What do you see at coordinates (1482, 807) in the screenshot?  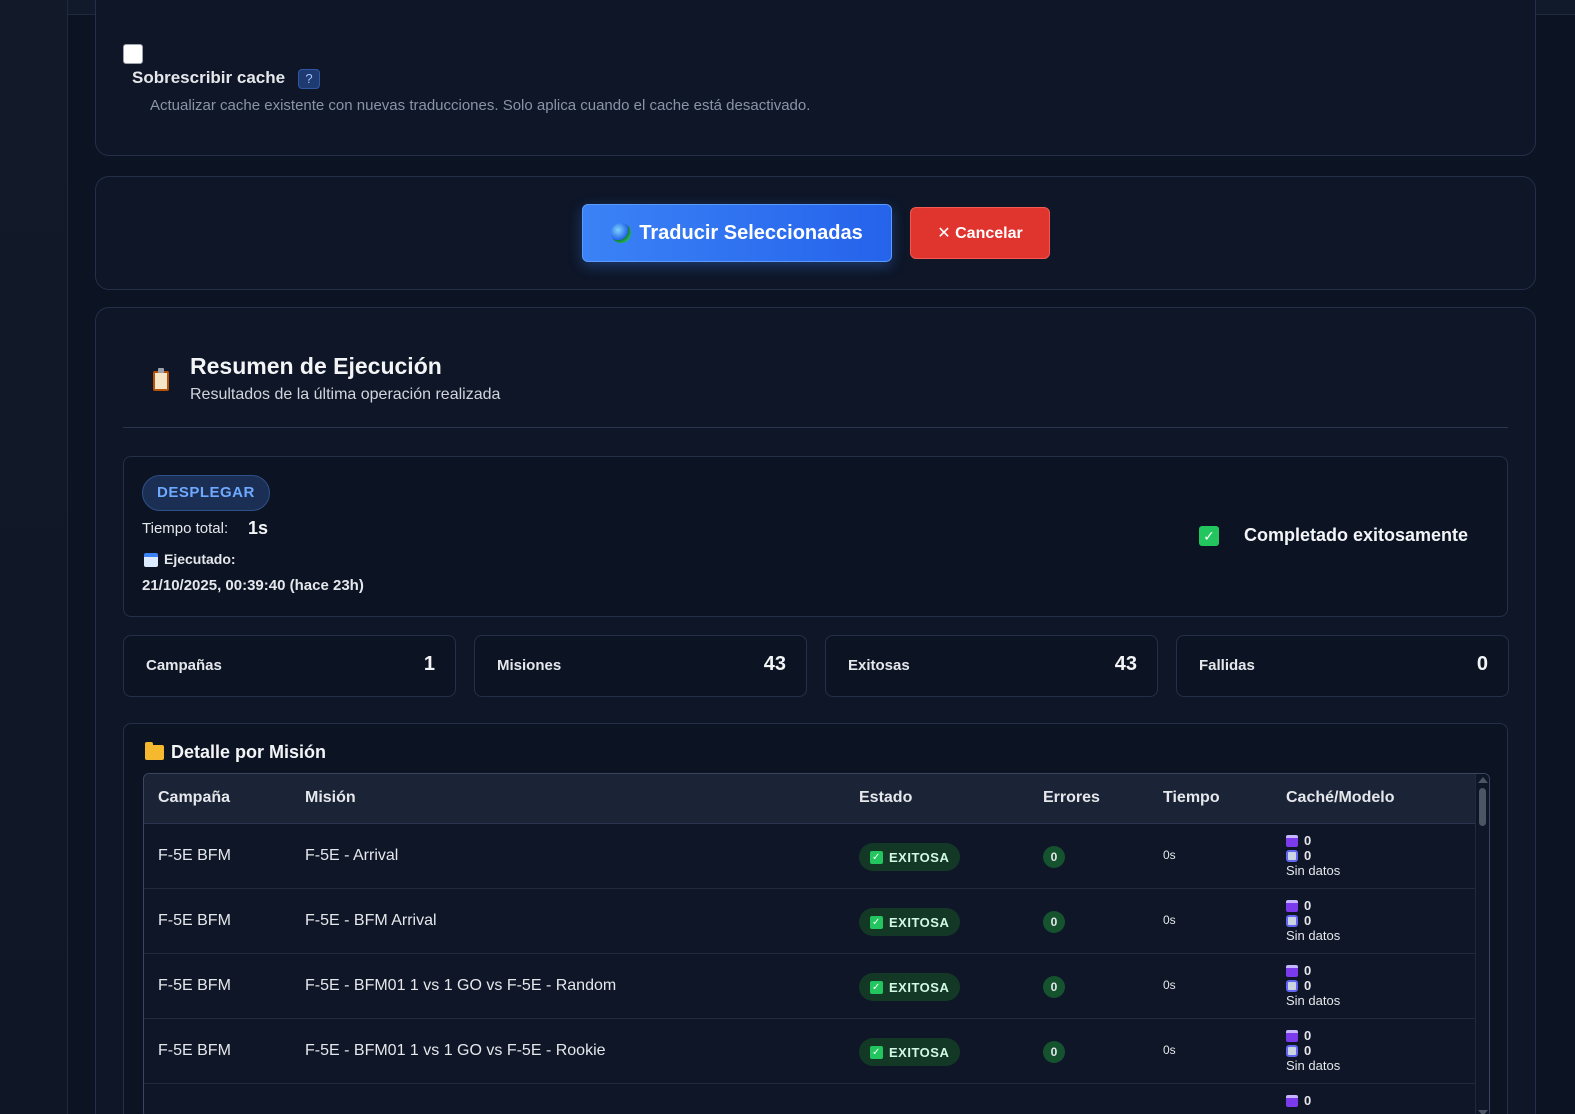 I see `scroll-thumb` at bounding box center [1482, 807].